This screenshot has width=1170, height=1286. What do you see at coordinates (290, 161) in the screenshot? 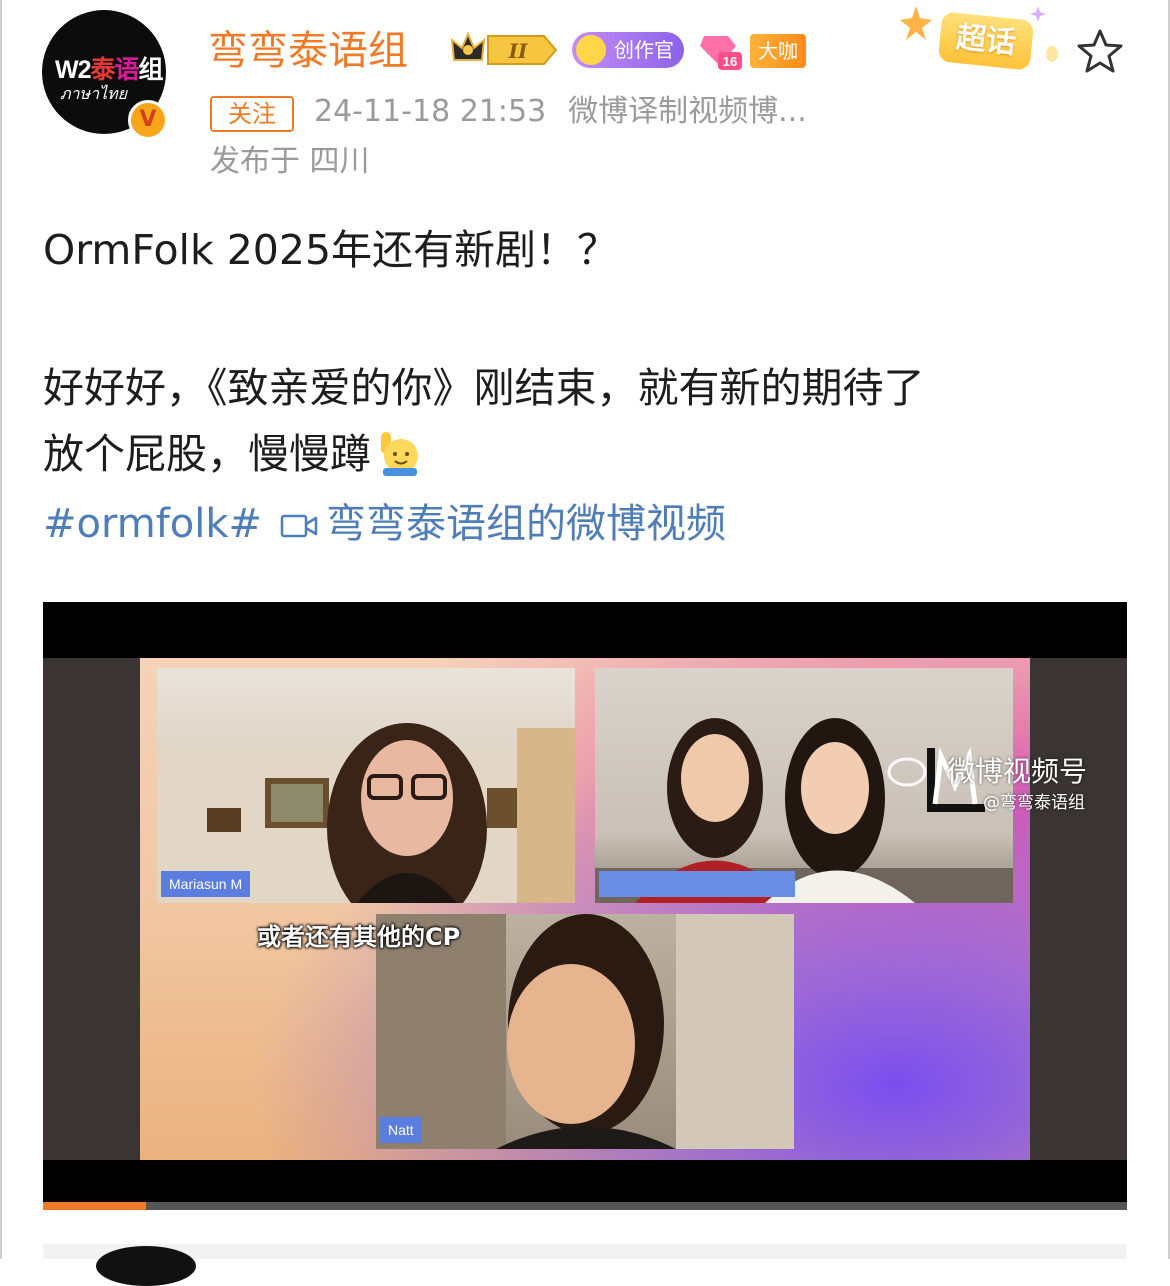
I see `post-location: 发布于 四川` at bounding box center [290, 161].